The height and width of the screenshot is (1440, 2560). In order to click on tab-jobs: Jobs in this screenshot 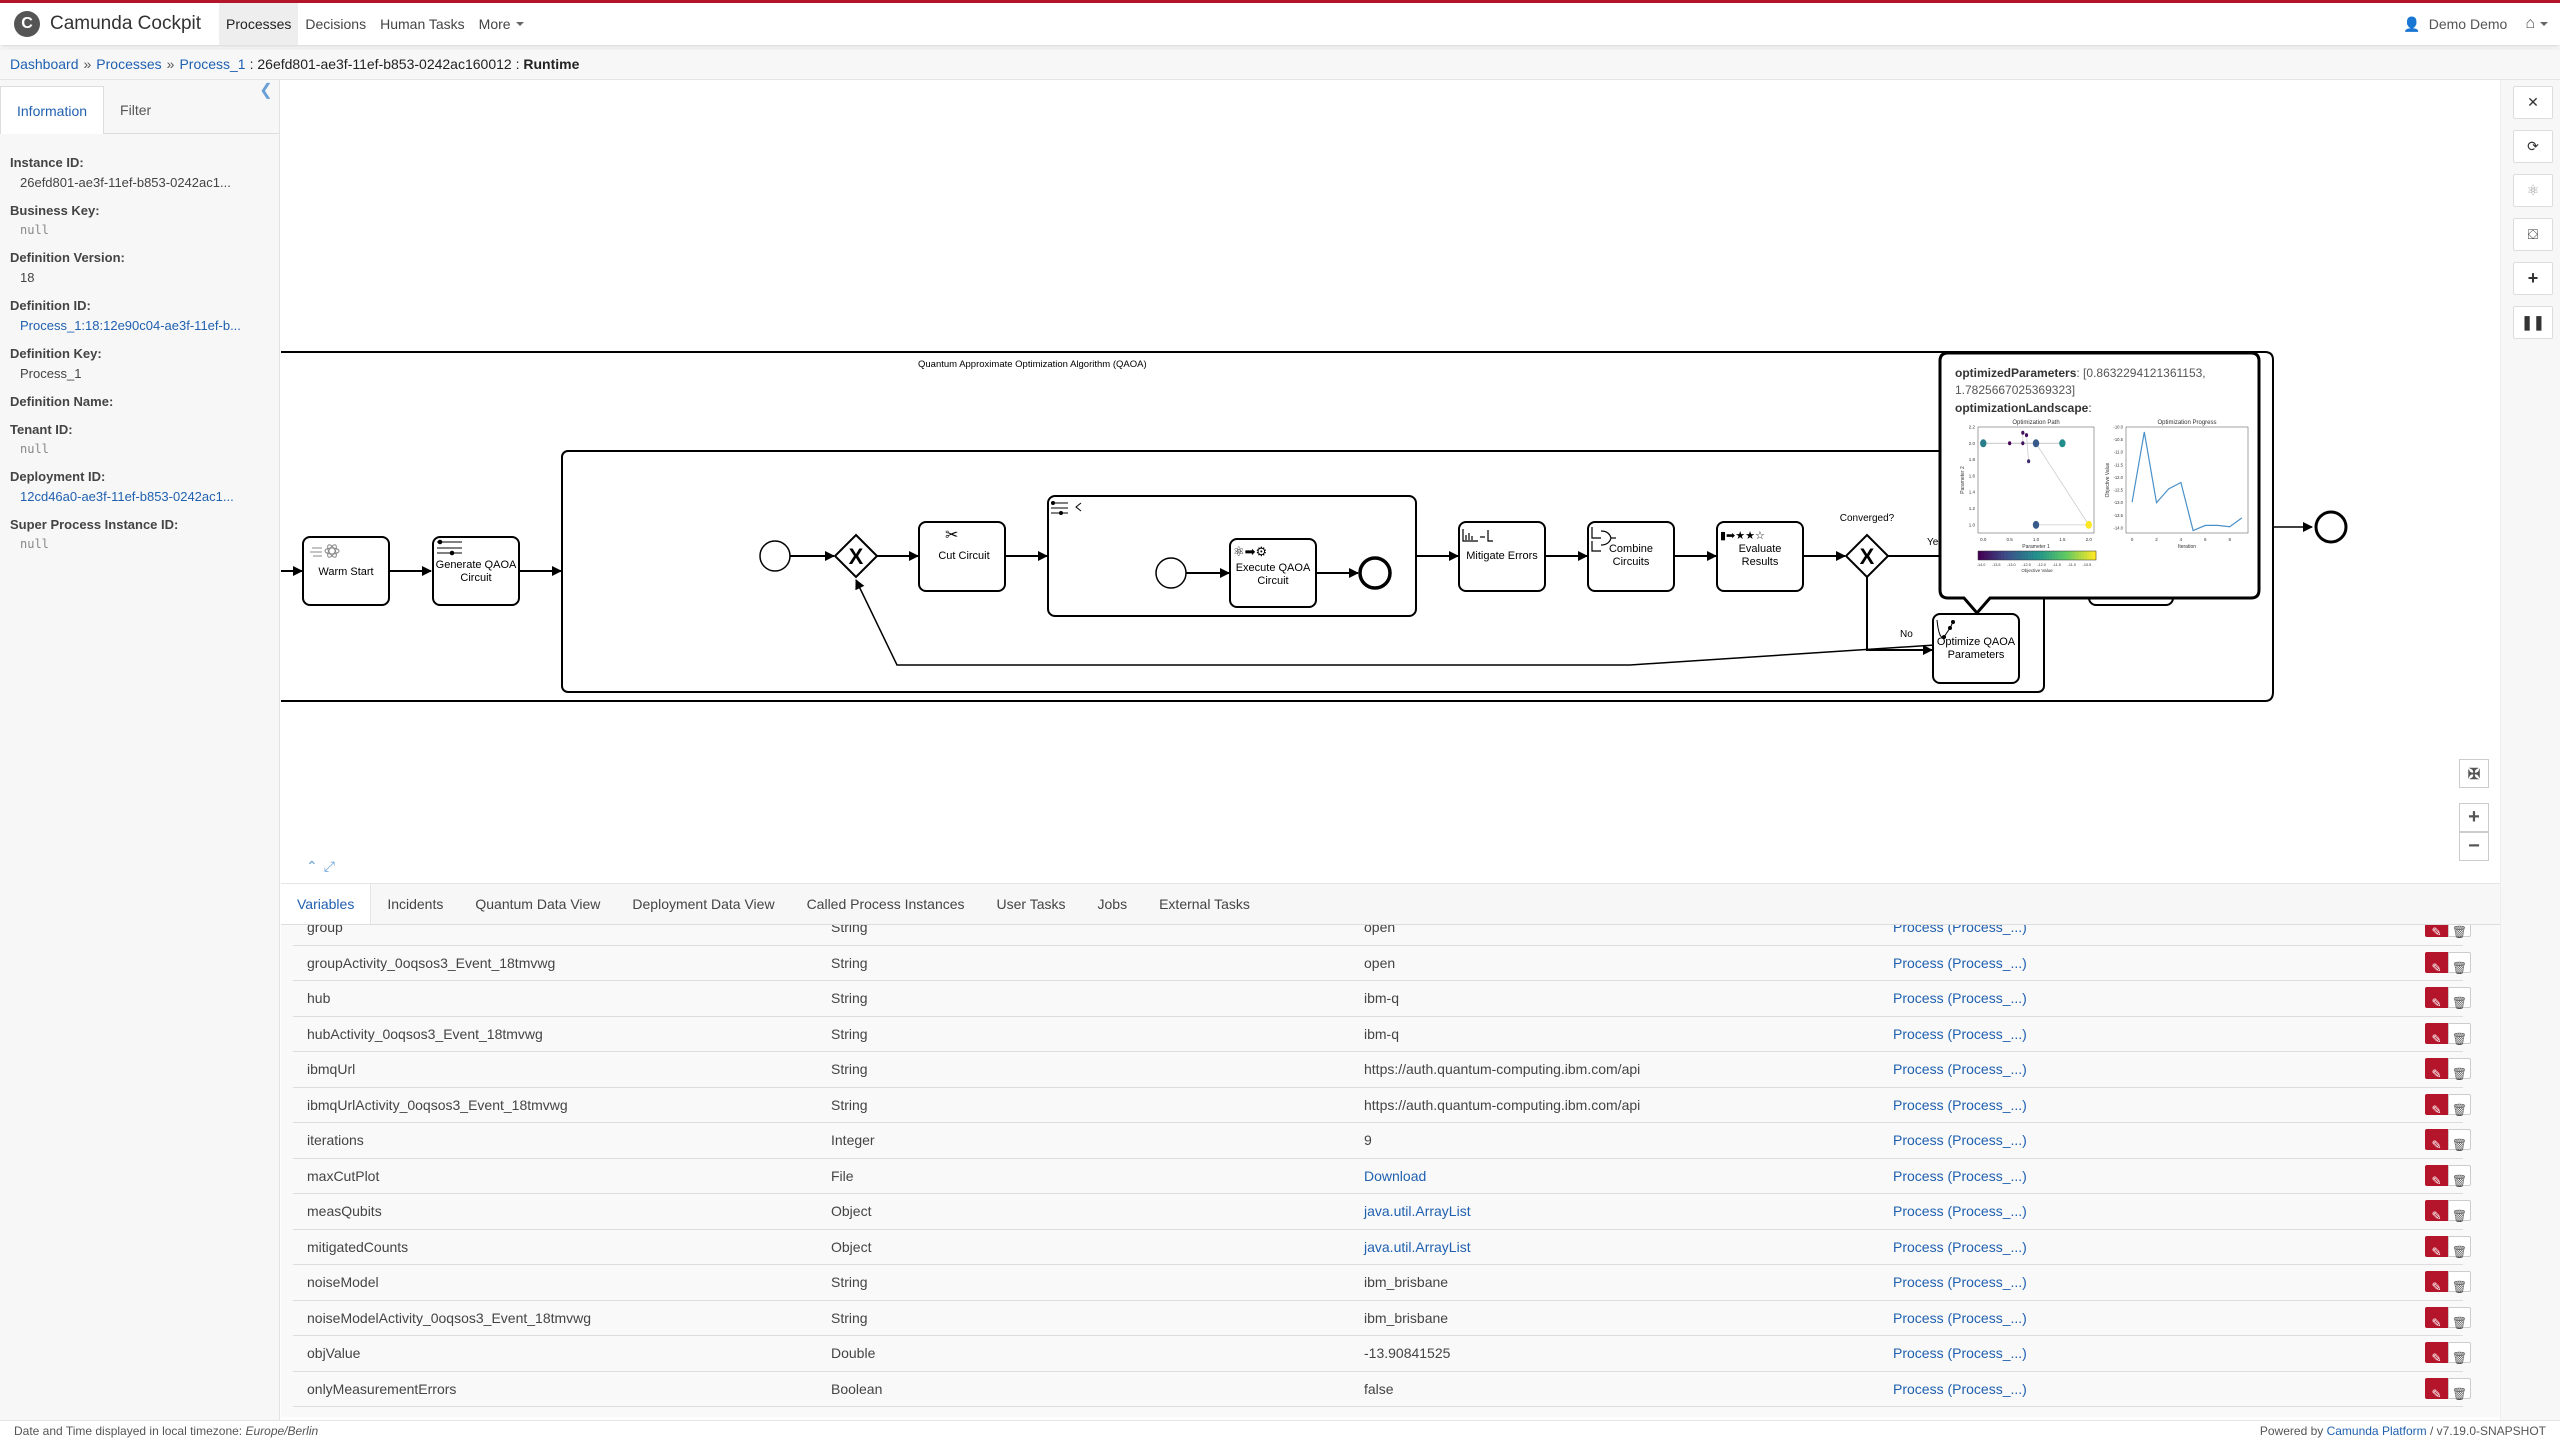, I will do `click(1113, 904)`.